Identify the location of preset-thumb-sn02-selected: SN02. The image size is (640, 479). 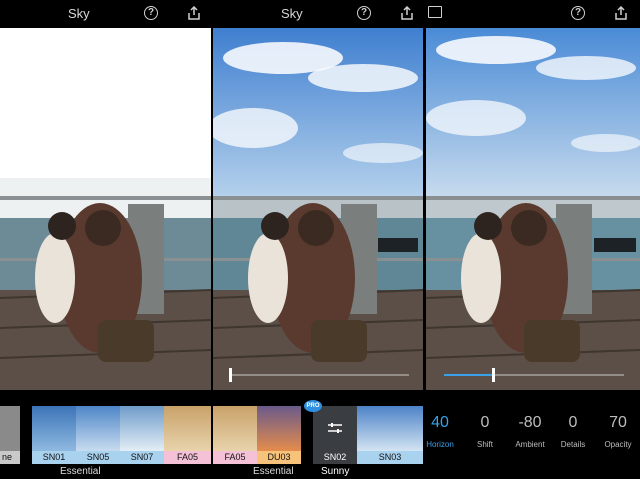
(335, 435).